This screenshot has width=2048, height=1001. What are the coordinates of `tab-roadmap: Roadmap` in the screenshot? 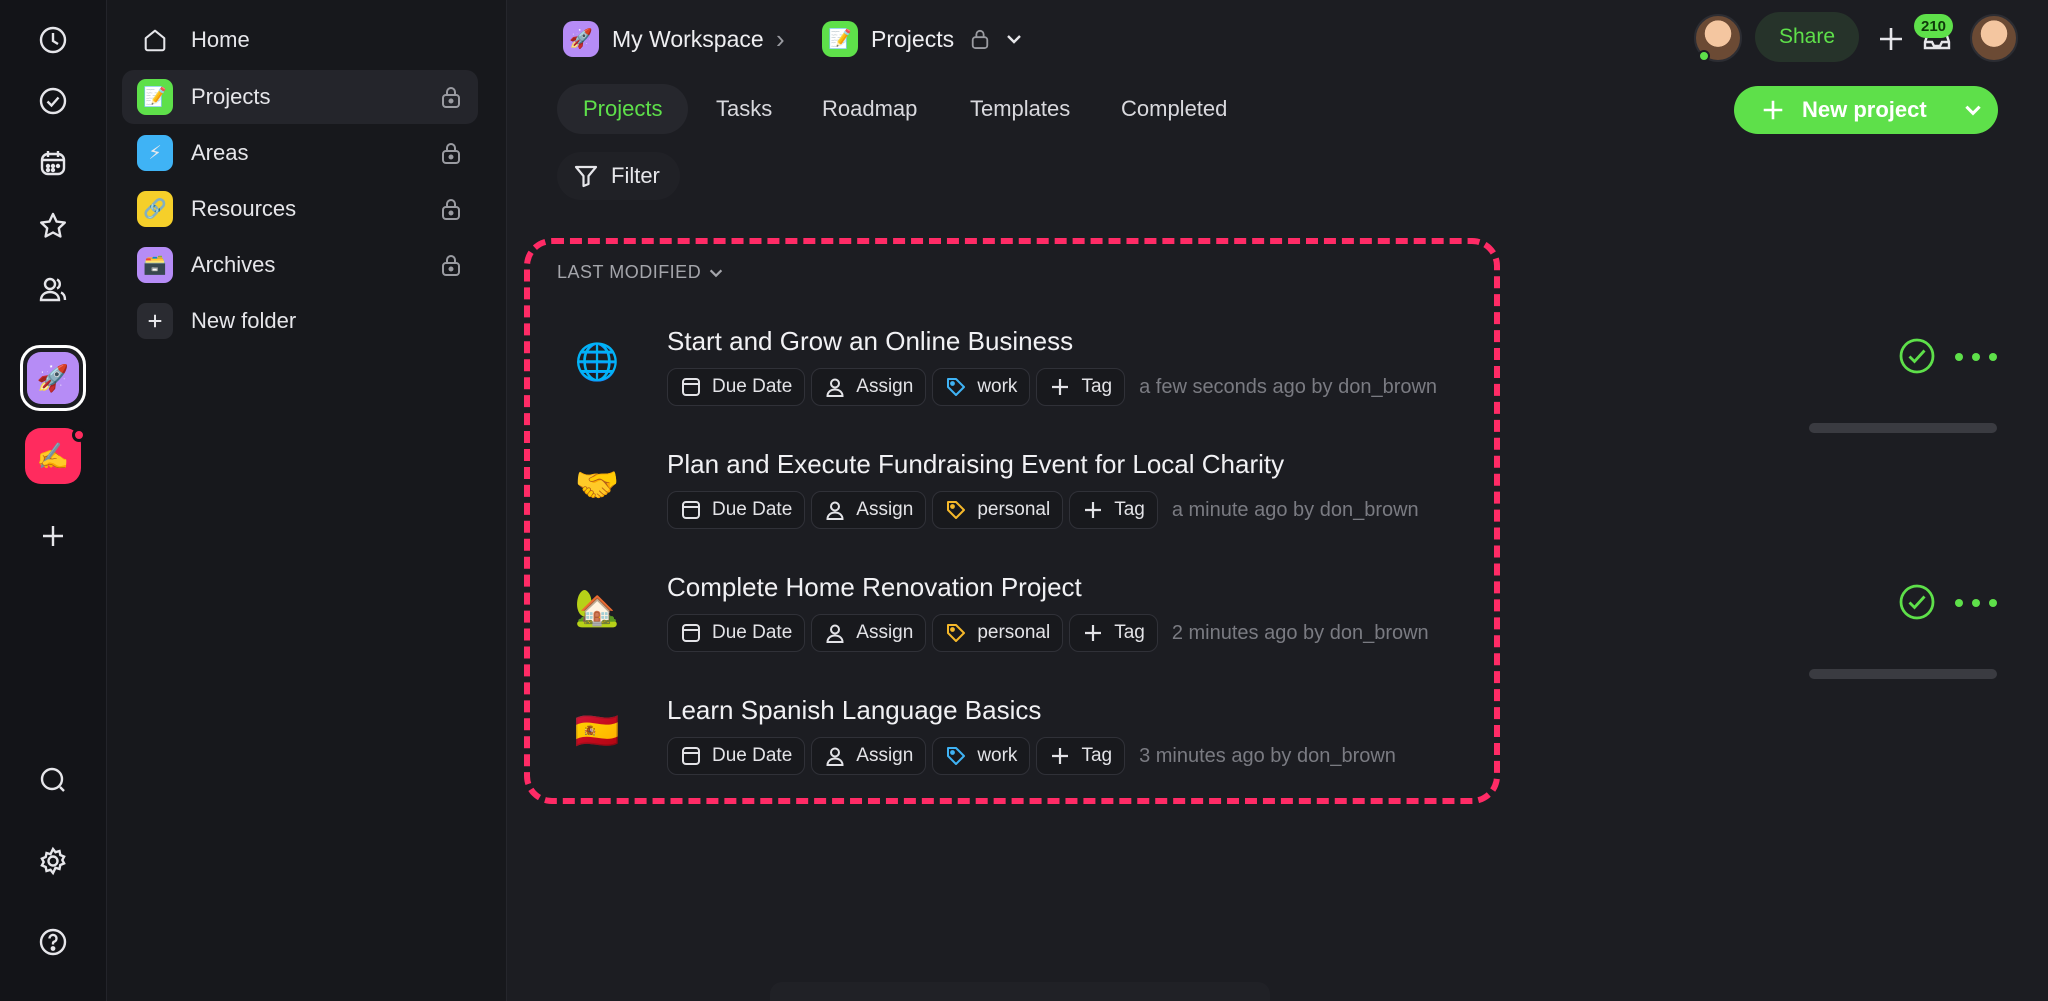 It's located at (869, 109).